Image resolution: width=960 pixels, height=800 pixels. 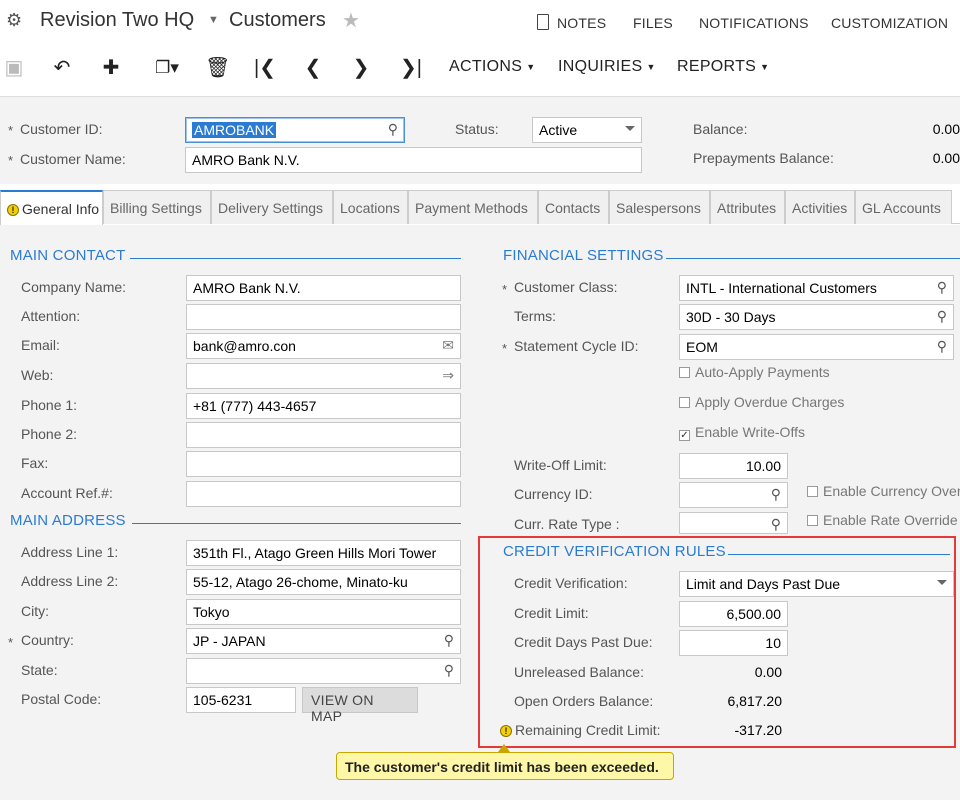 What do you see at coordinates (531, 66) in the screenshot?
I see `caret-down-icon: ▼` at bounding box center [531, 66].